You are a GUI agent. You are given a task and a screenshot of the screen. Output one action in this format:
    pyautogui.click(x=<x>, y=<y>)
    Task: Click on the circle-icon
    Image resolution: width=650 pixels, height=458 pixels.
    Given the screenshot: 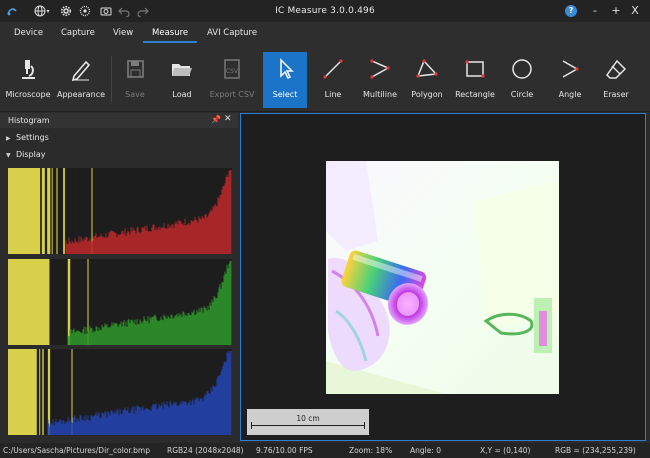 What is the action you would take?
    pyautogui.click(x=522, y=69)
    